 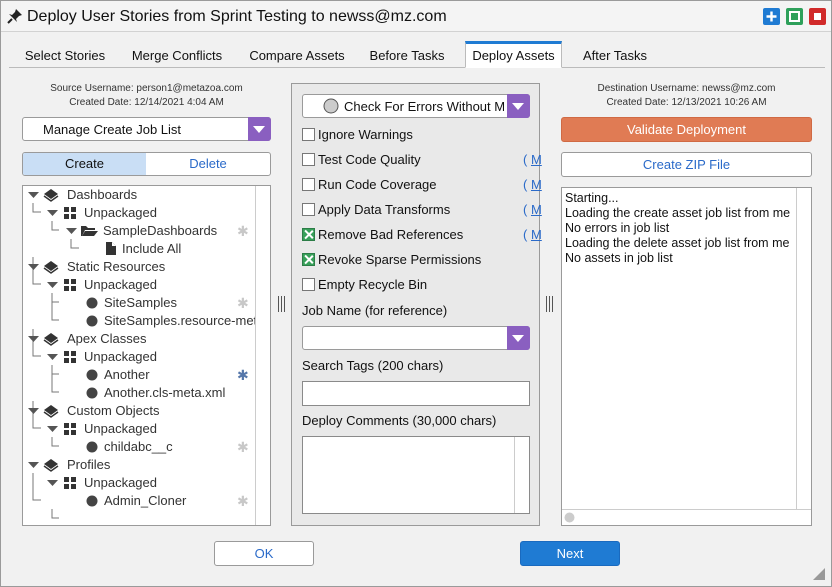 What do you see at coordinates (107, 338) in the screenshot?
I see `tree-label: Apex Classes` at bounding box center [107, 338].